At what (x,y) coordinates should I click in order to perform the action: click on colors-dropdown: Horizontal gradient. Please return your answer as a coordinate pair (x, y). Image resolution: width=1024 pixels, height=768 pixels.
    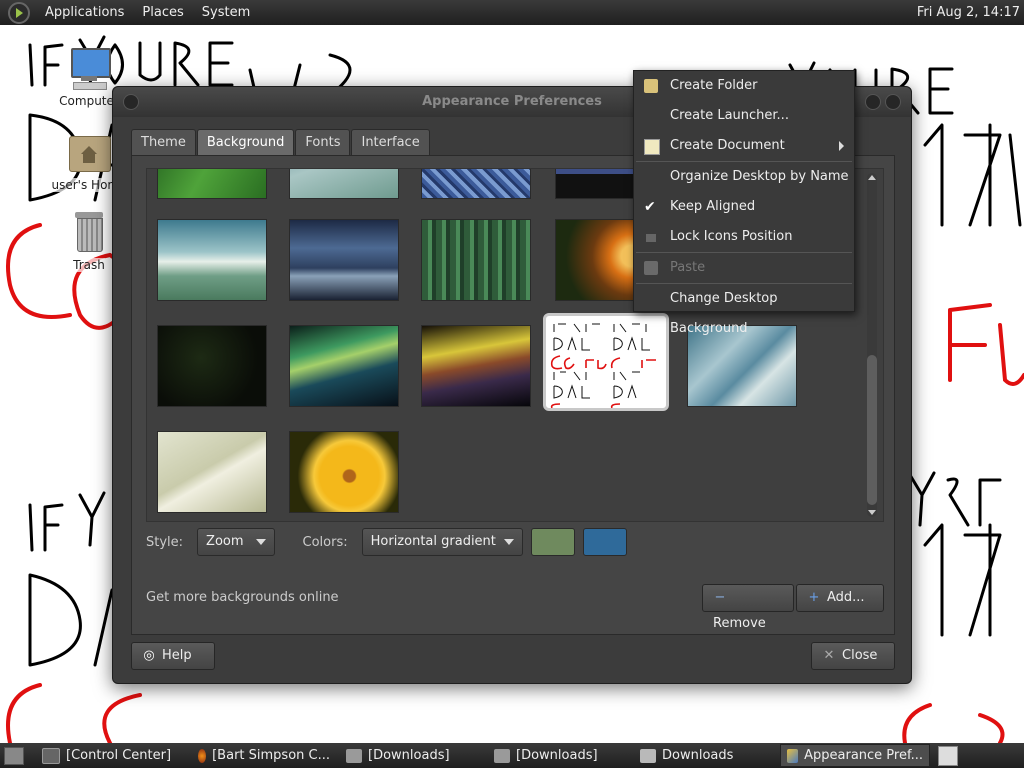
    Looking at the image, I should click on (442, 542).